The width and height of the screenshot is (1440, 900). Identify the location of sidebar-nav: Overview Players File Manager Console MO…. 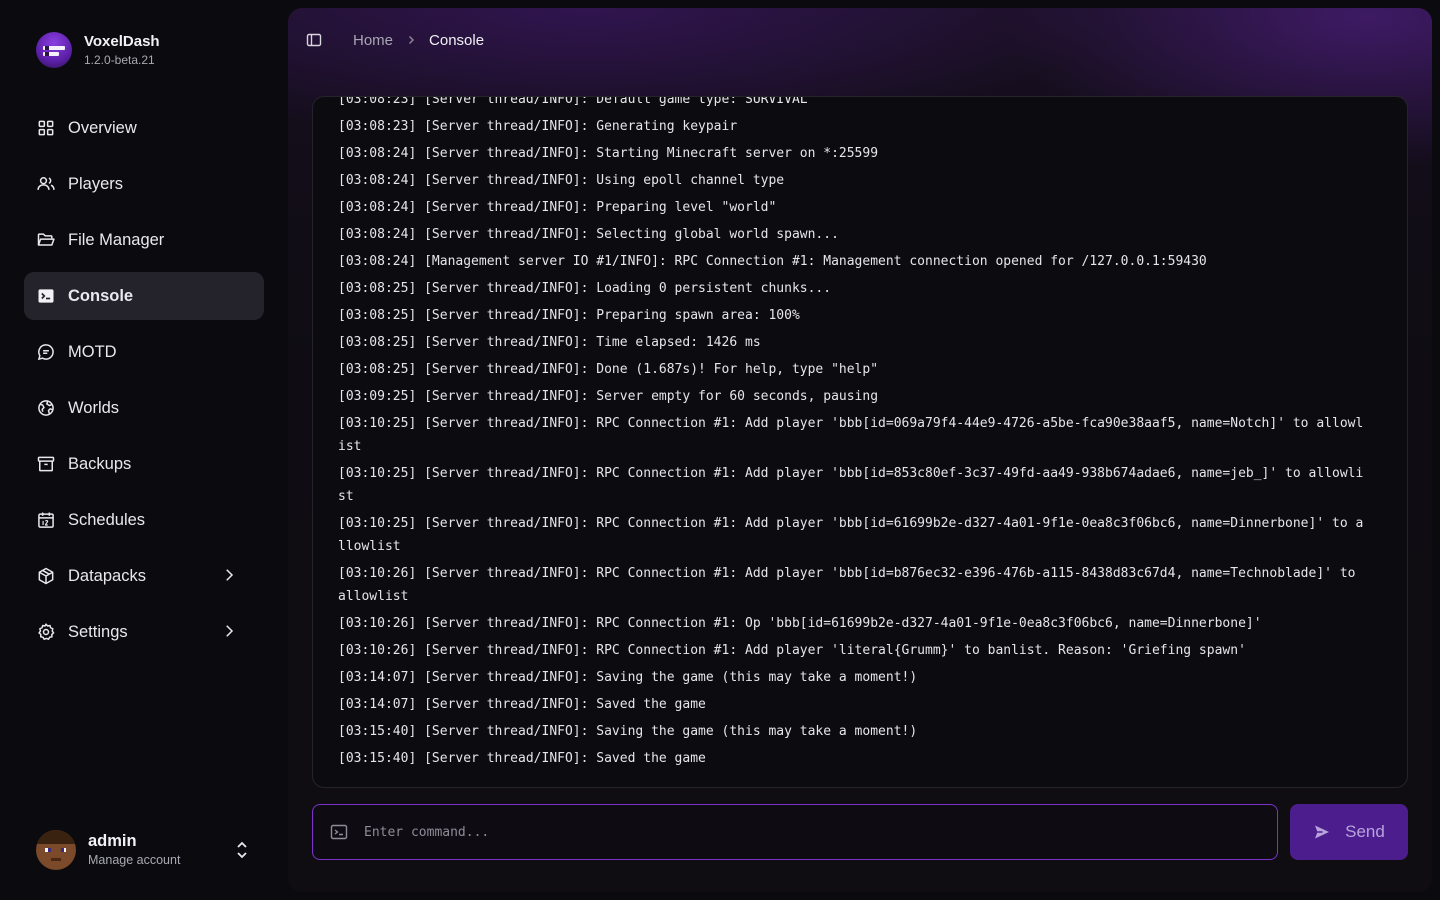
(144, 384).